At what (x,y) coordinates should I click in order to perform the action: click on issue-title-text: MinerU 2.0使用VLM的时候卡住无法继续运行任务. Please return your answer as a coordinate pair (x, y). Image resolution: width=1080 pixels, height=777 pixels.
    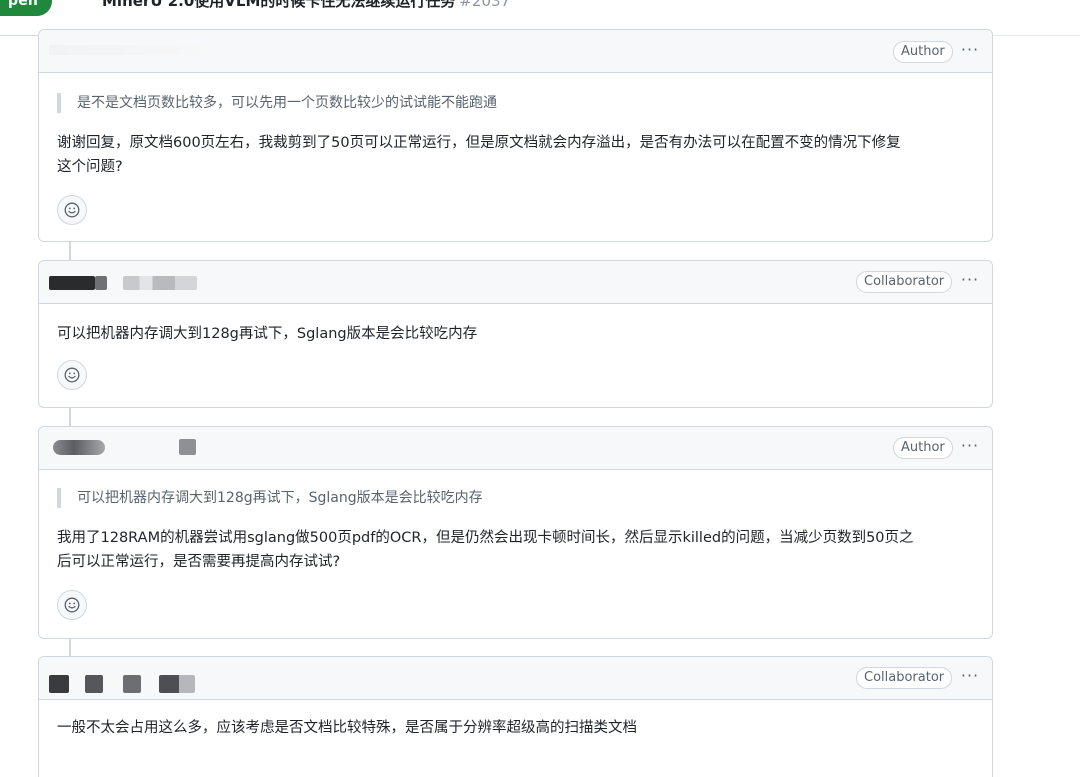
    Looking at the image, I should click on (279, 5).